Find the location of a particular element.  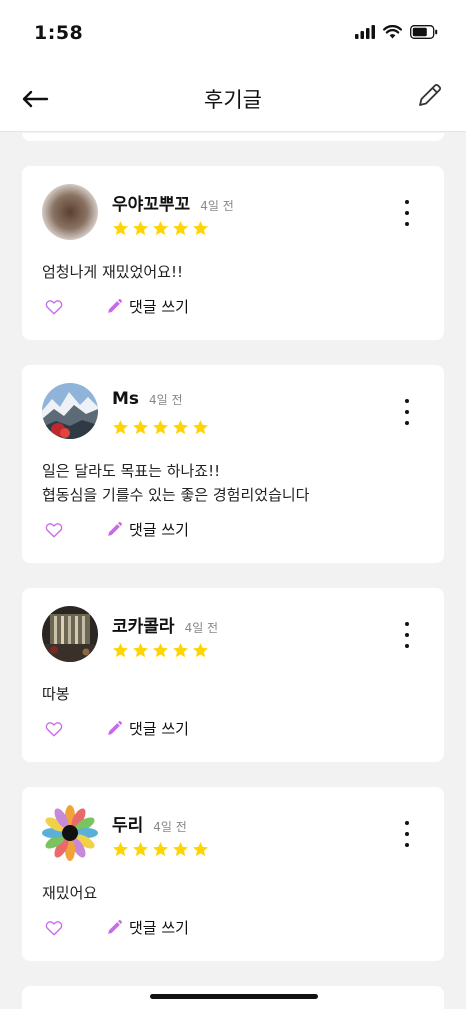

review-card-partial is located at coordinates (233, 137).